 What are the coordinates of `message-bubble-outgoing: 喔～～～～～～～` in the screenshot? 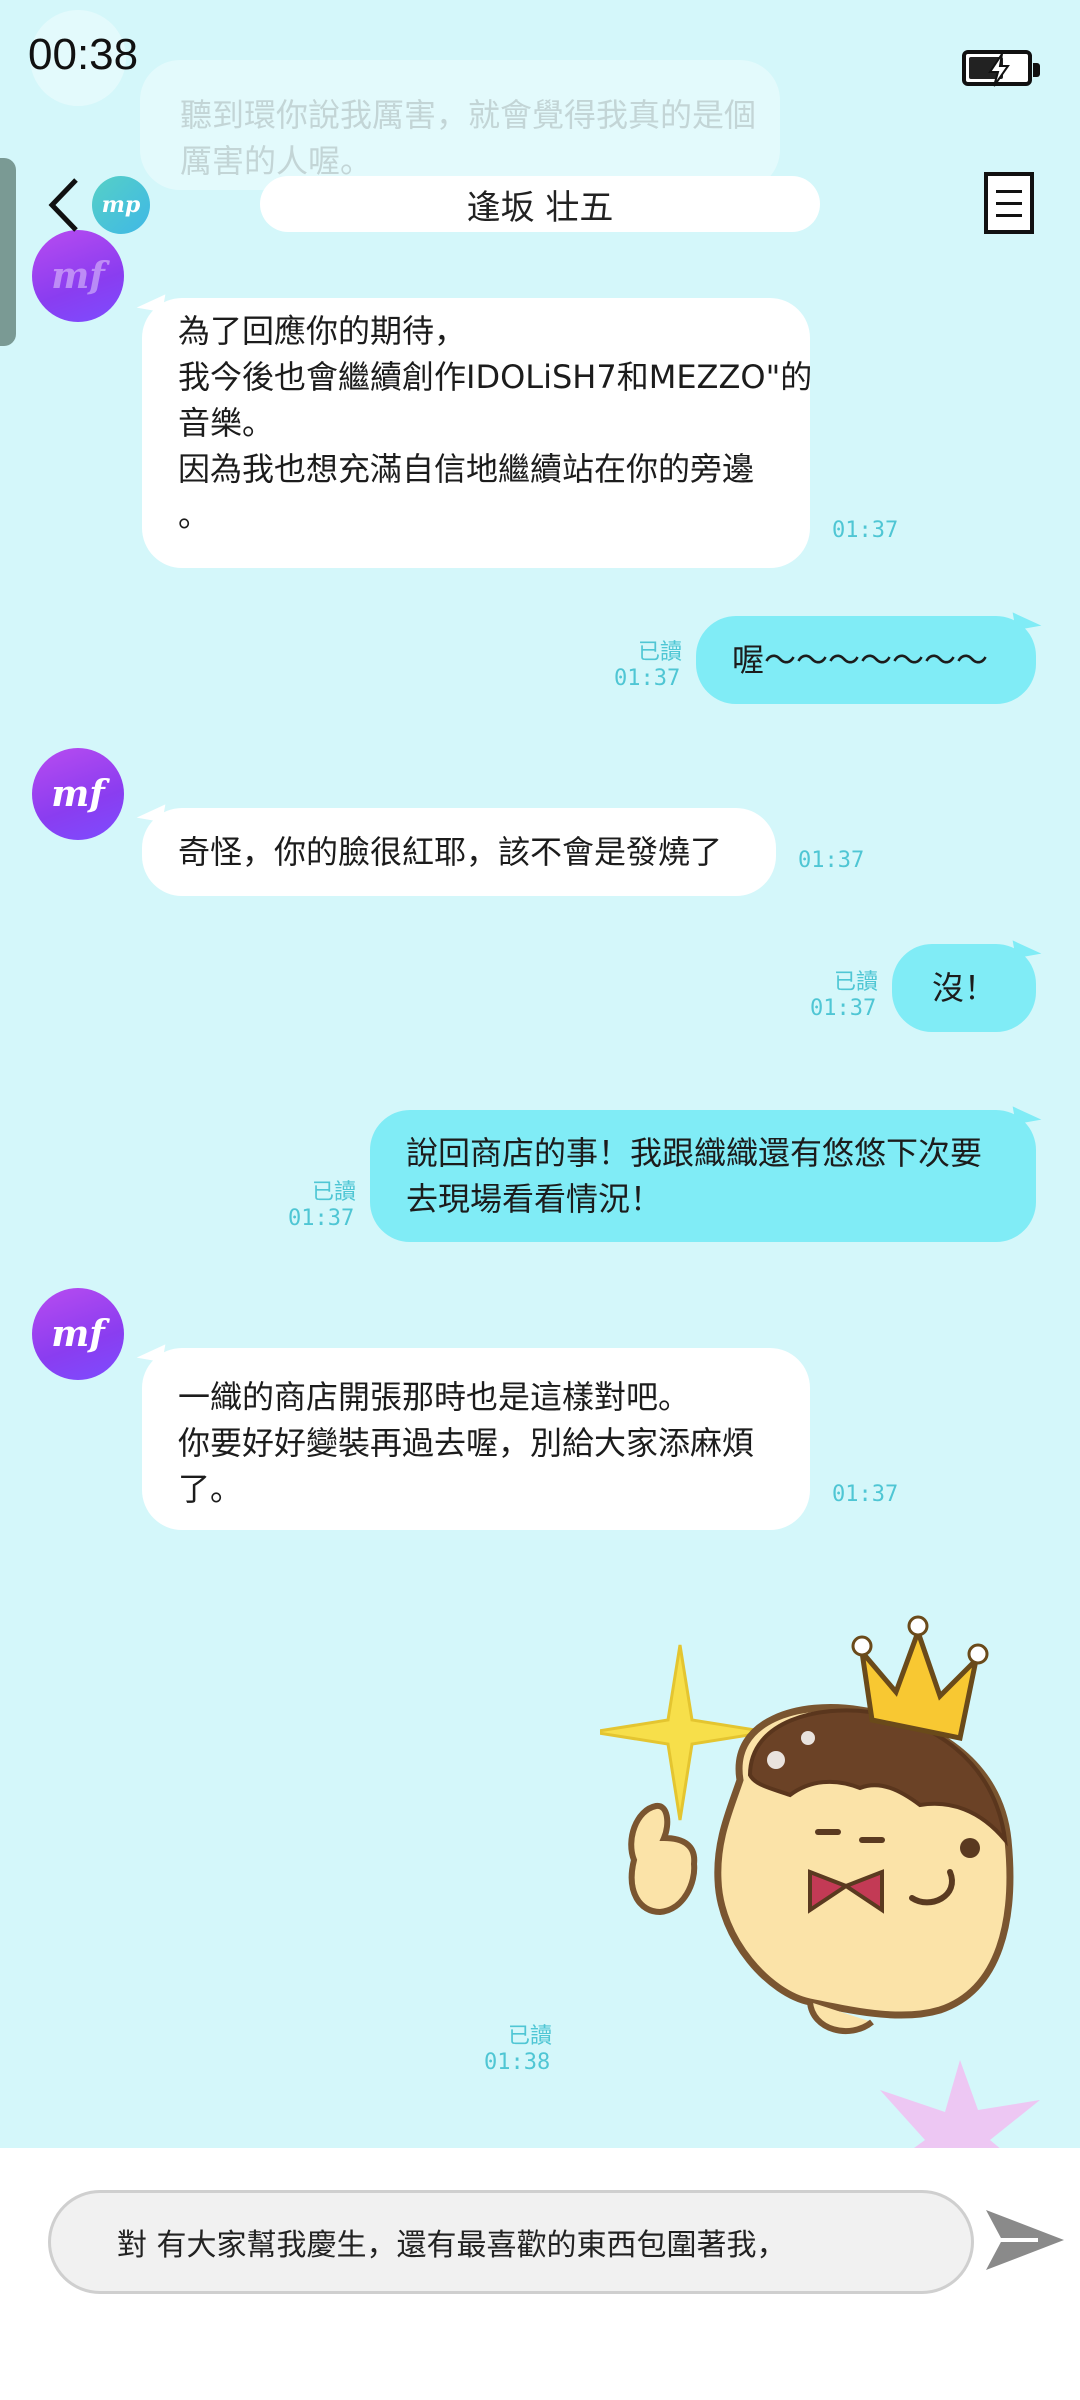 It's located at (866, 660).